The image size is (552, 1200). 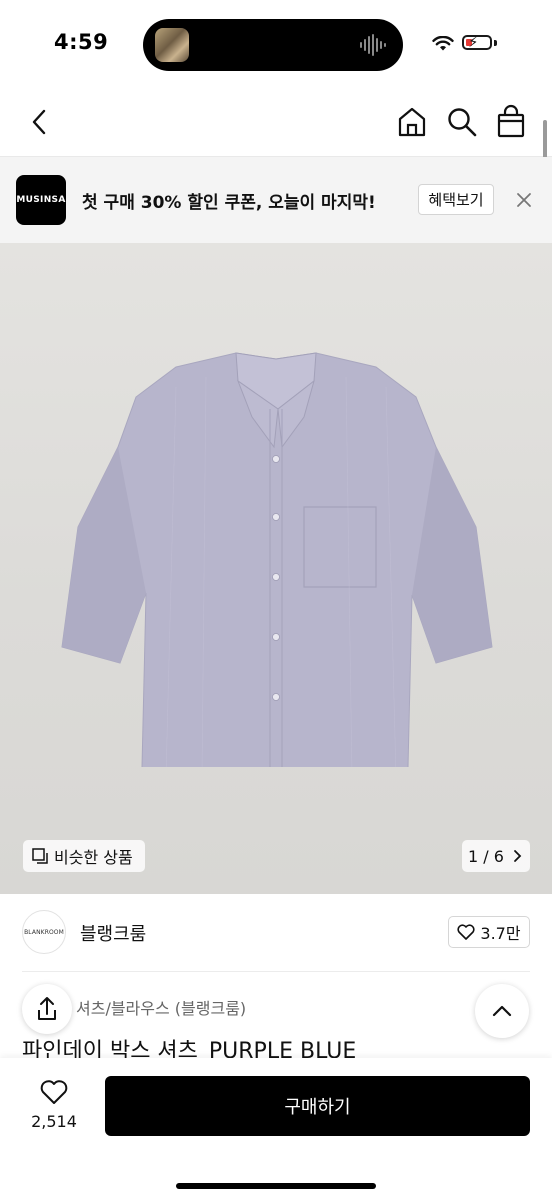 What do you see at coordinates (518, 856) in the screenshot?
I see `chevron-right-icon` at bounding box center [518, 856].